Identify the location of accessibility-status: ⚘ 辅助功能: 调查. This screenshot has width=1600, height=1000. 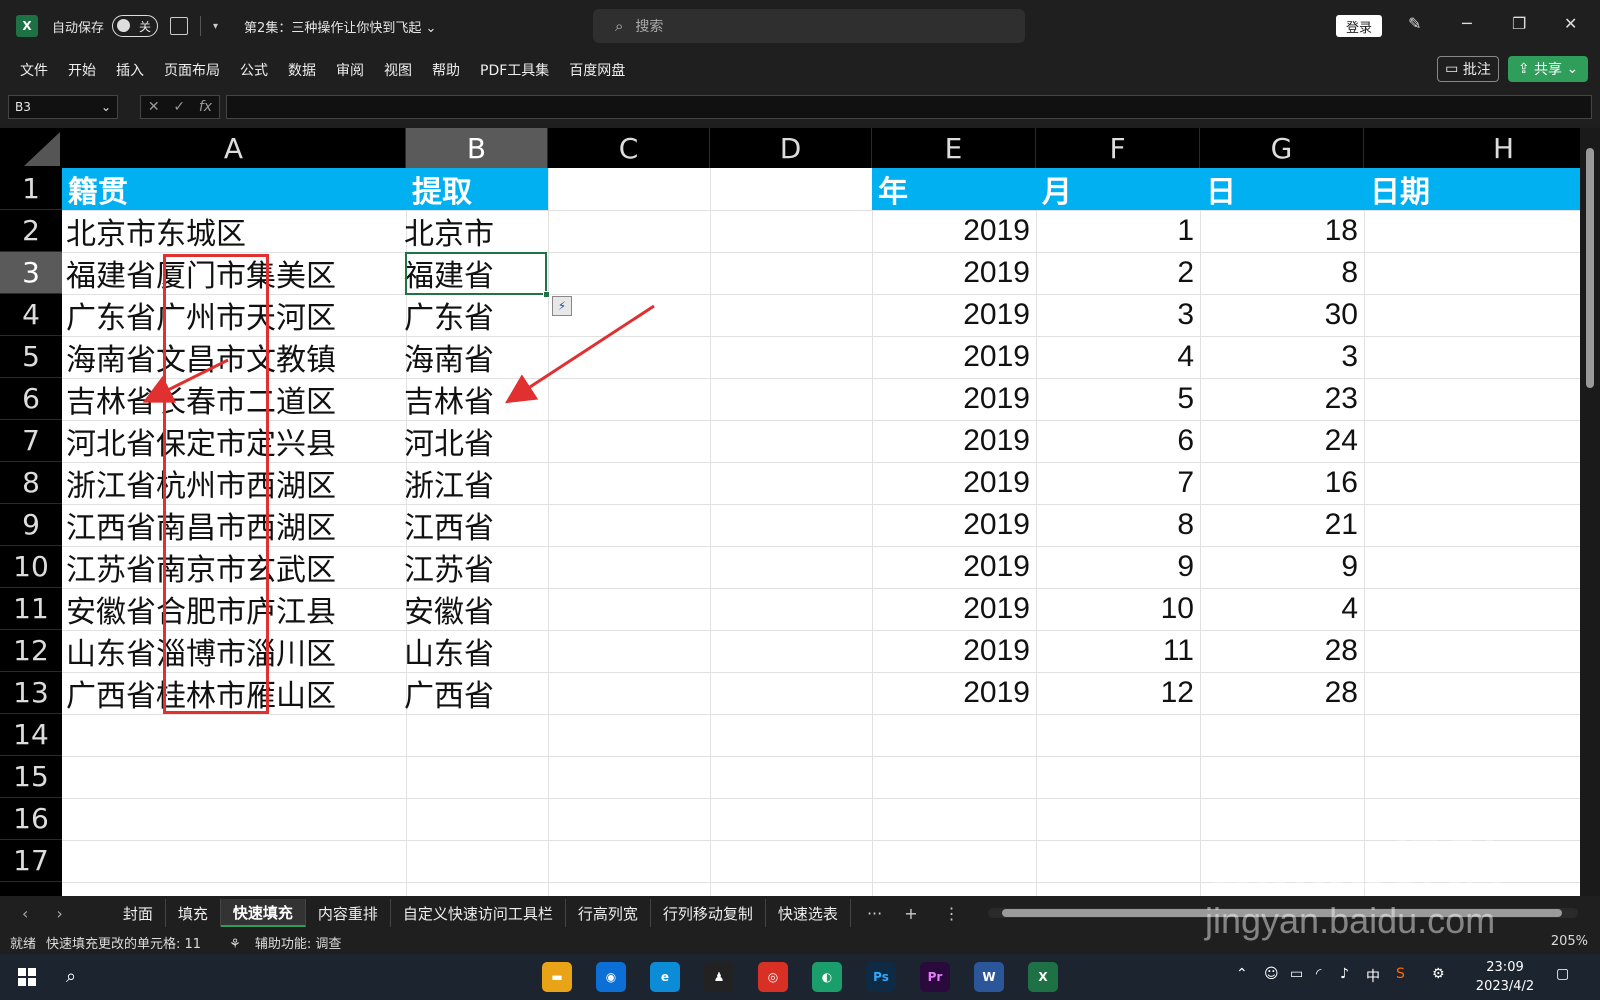
(280, 942).